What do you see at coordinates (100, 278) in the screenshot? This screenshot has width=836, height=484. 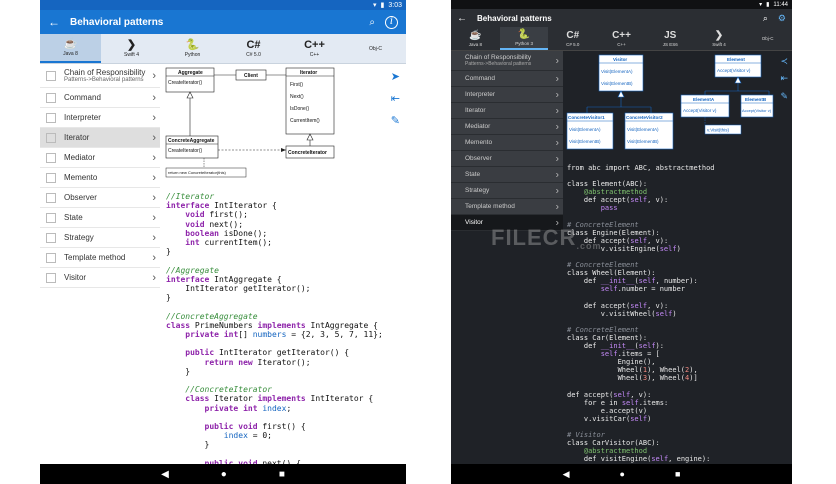 I see `list-item-visitor: Visitor ›` at bounding box center [100, 278].